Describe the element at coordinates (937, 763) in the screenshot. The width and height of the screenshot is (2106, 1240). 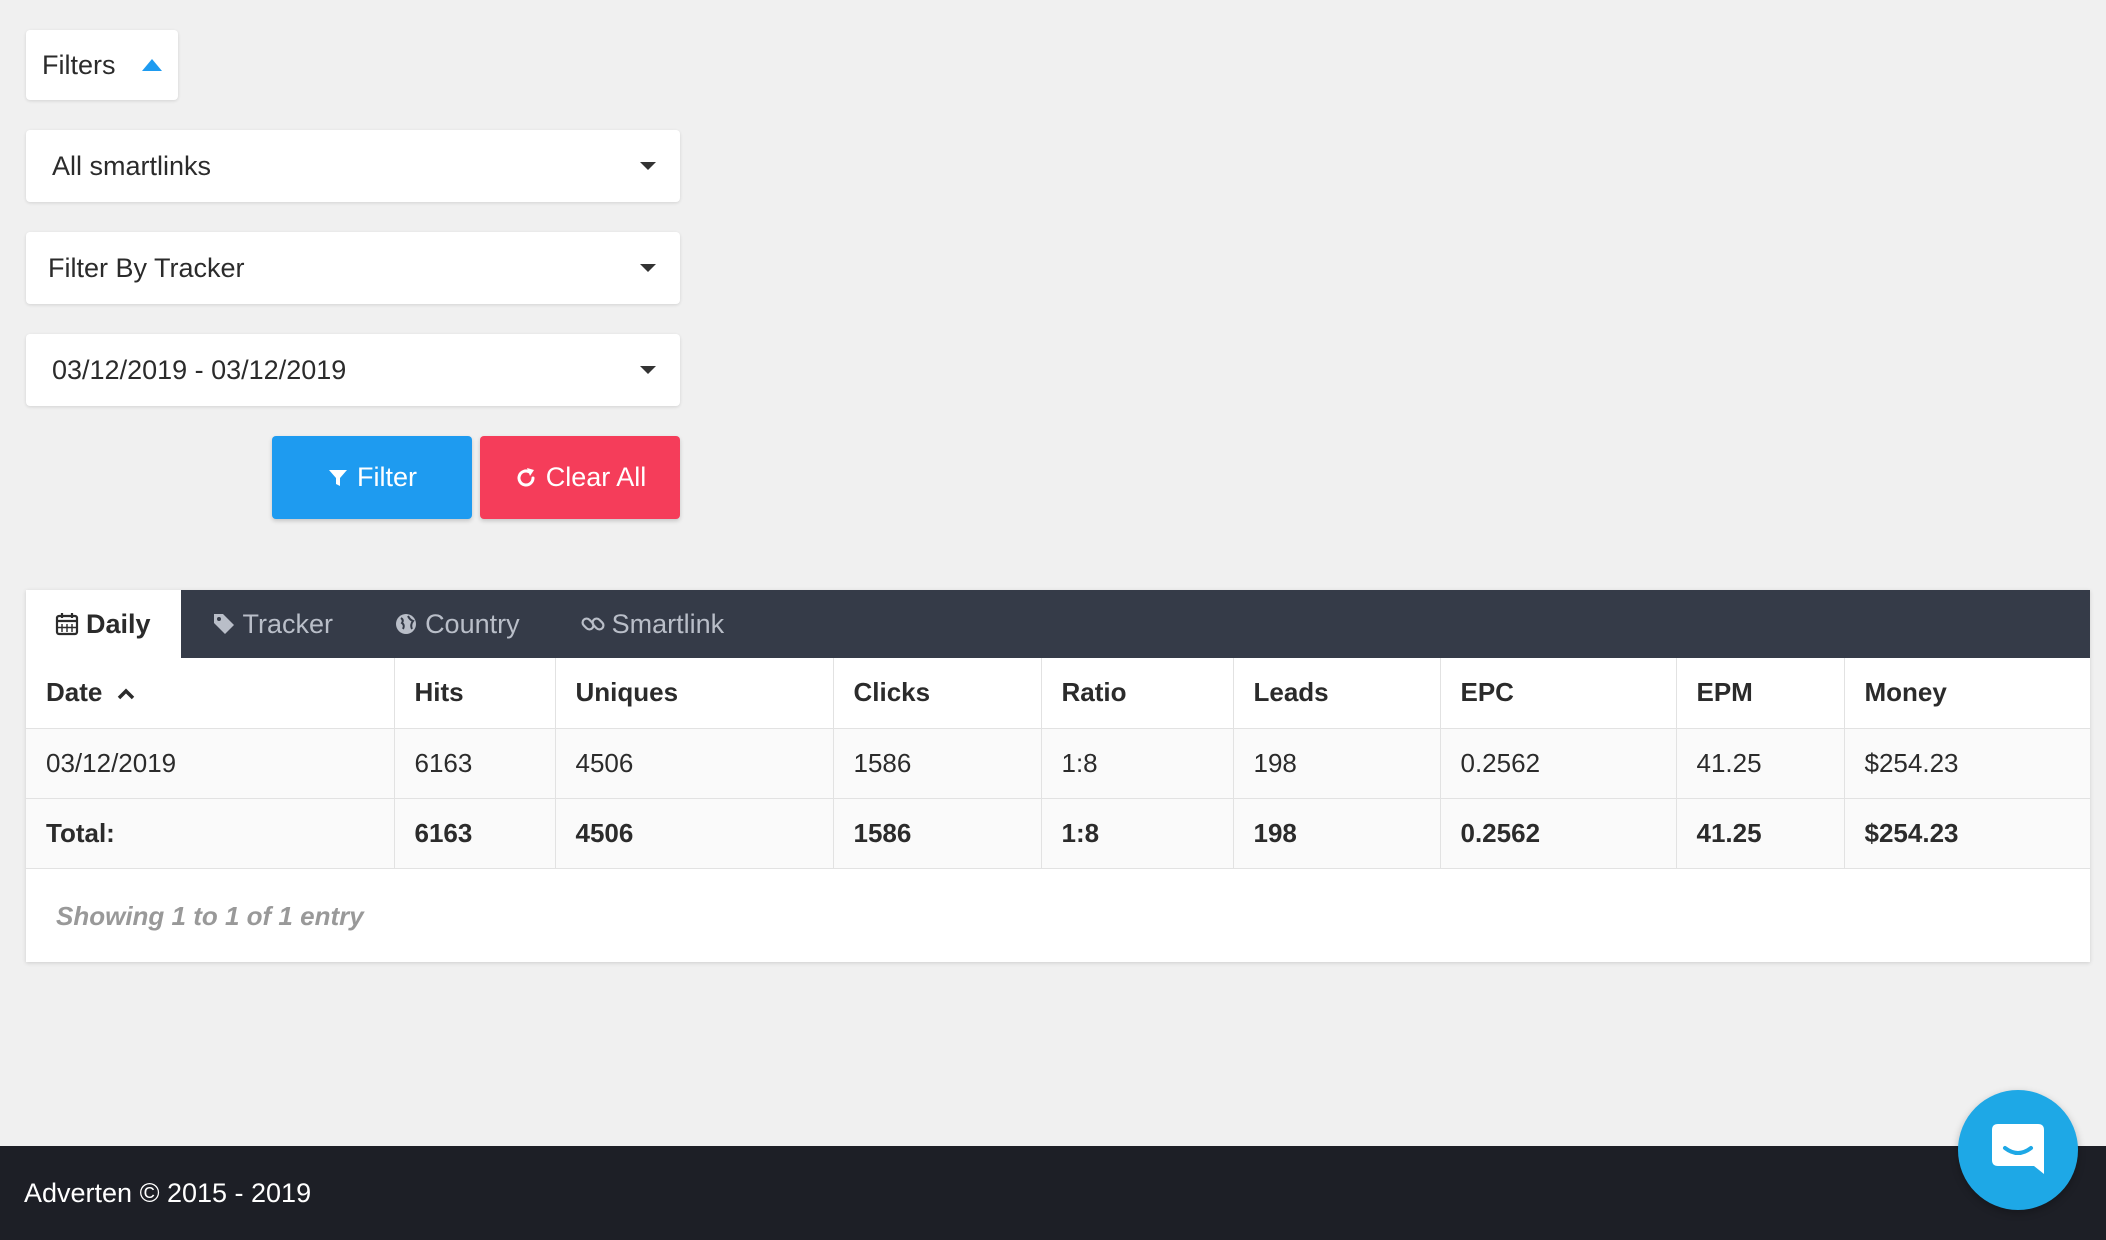
I see `cell-clicks: 1586` at that location.